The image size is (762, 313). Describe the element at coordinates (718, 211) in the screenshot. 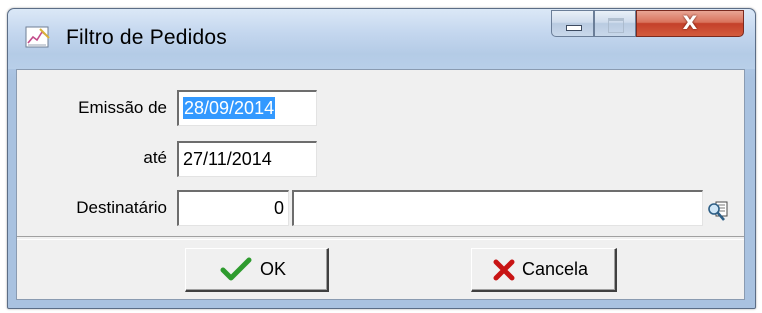

I see `search-lookup-icon` at that location.